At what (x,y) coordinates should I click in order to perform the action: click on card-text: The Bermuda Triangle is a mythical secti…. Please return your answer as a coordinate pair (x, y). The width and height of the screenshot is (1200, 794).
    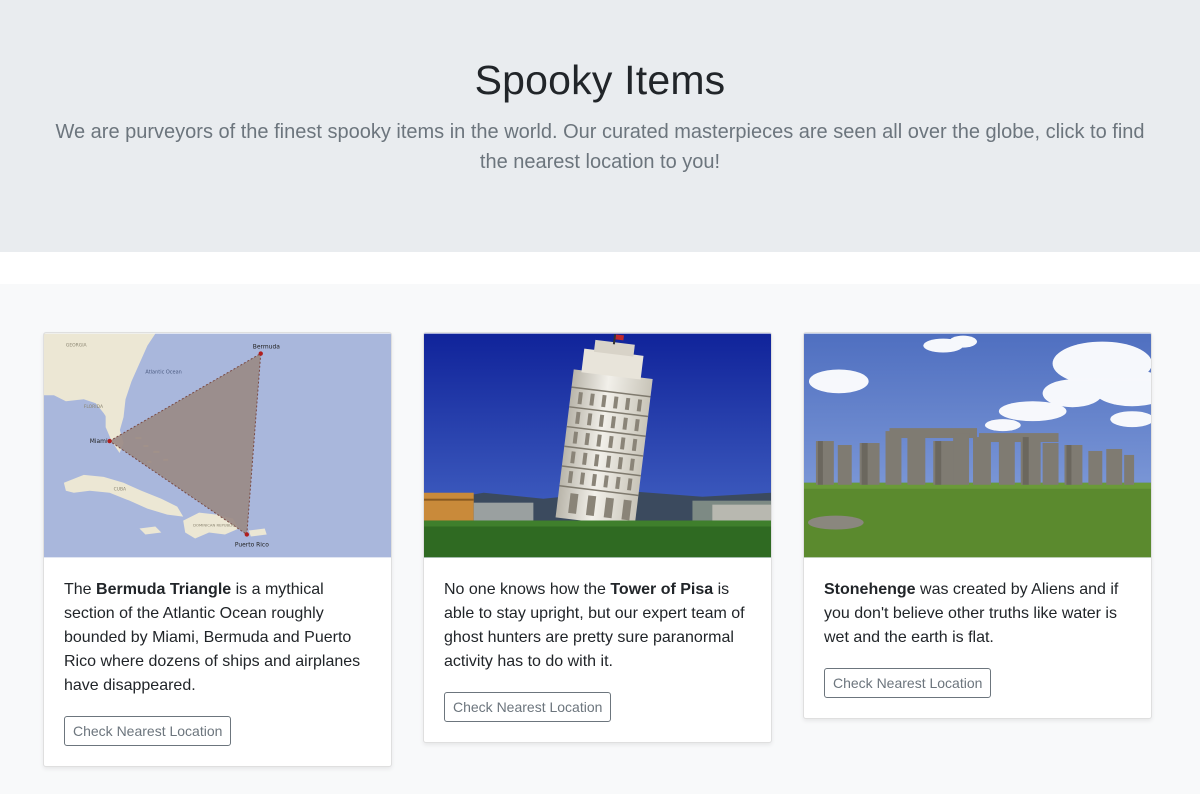
    Looking at the image, I should click on (212, 637).